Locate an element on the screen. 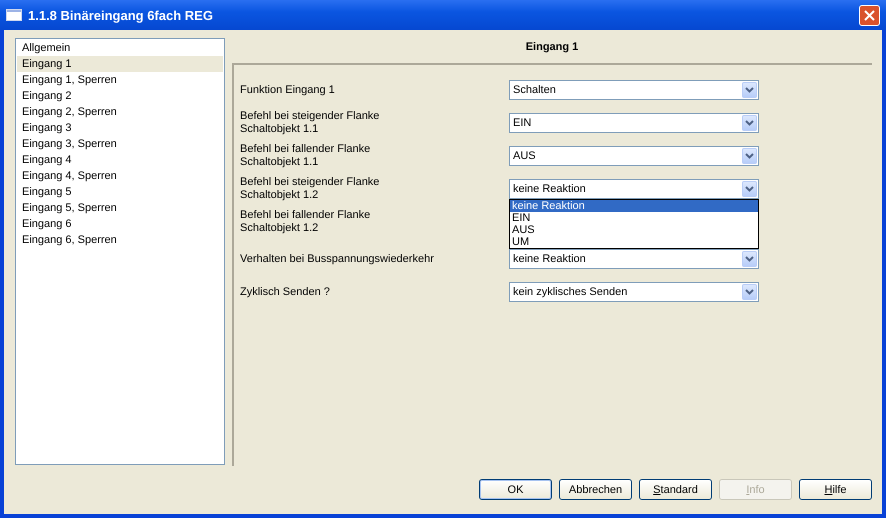 Image resolution: width=886 pixels, height=518 pixels. dialog-button: OK is located at coordinates (515, 489).